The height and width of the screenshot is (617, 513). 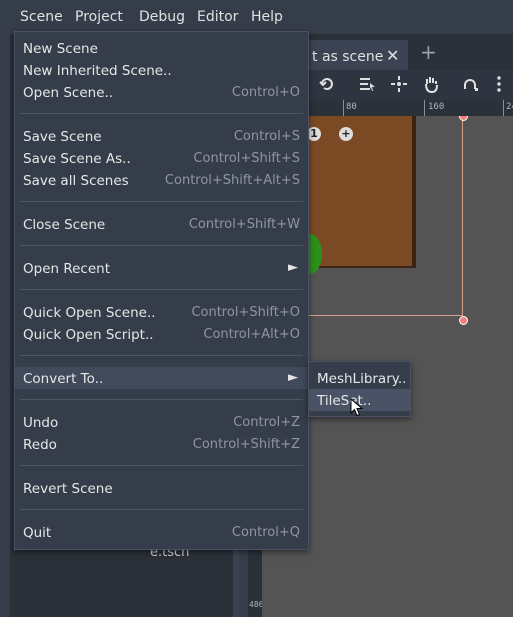 What do you see at coordinates (246, 444) in the screenshot?
I see `menu-item-shortcut: Control+Shift+Z` at bounding box center [246, 444].